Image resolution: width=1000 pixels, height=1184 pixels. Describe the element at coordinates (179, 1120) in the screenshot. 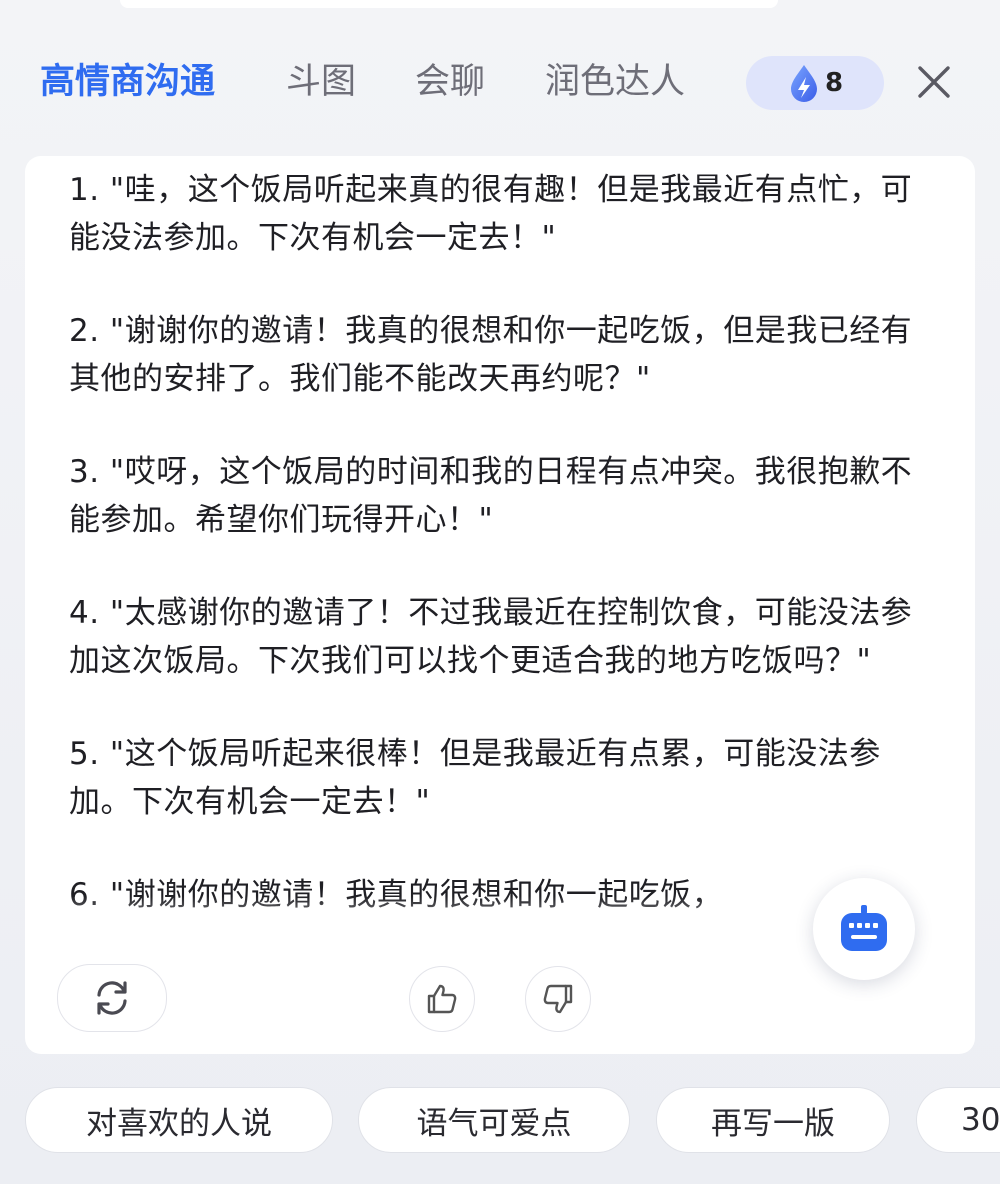

I see `chip-to-crush: 对喜欢的人说` at that location.